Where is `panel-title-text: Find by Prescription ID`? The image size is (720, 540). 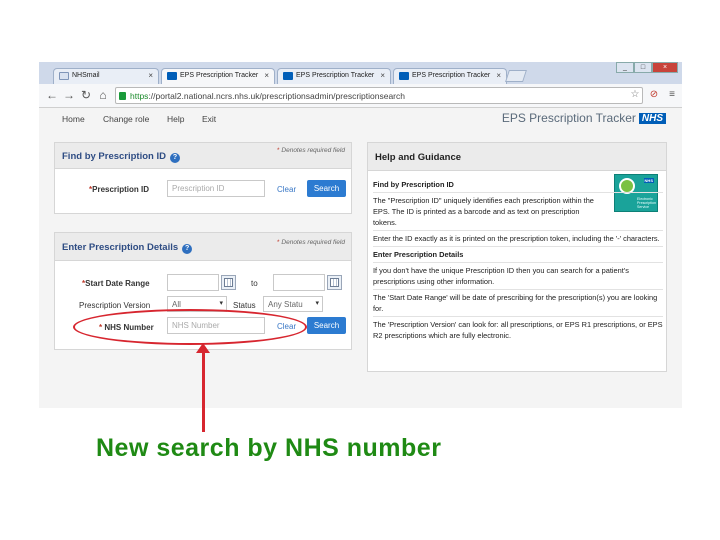
panel-title-text: Find by Prescription ID is located at coordinates (114, 156).